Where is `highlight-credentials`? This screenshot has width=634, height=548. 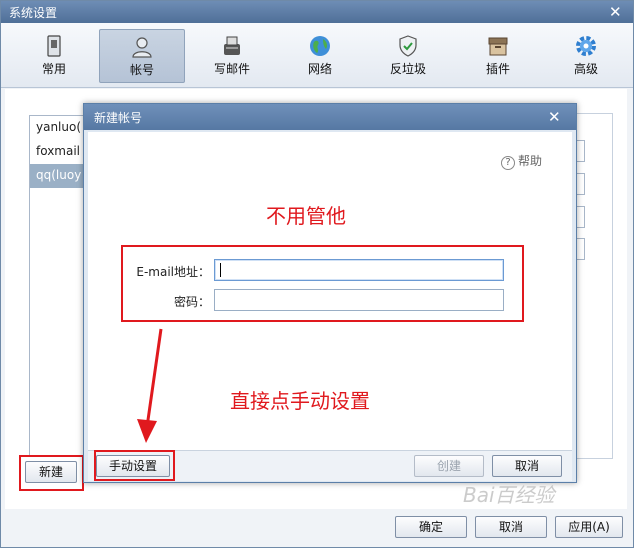 highlight-credentials is located at coordinates (322, 283).